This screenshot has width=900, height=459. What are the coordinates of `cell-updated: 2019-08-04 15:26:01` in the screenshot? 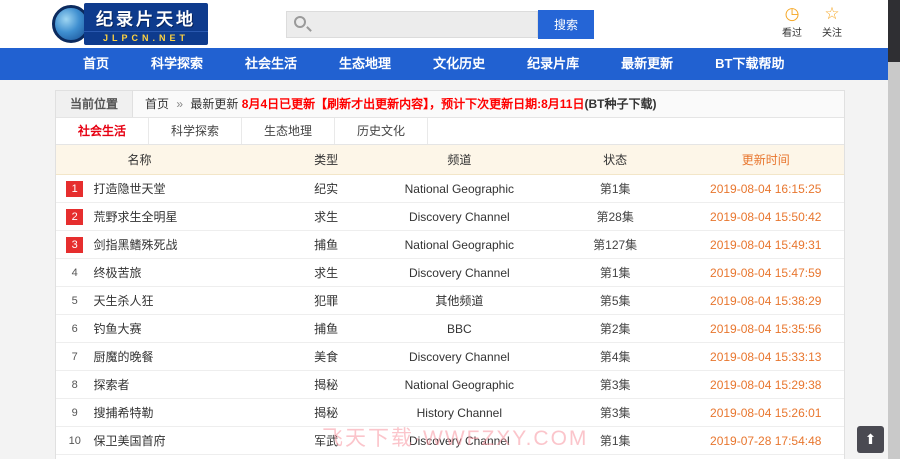 It's located at (765, 412).